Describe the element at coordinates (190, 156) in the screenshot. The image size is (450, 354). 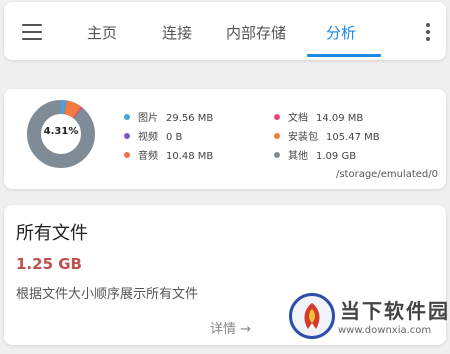
I see `legend-value: 10.48 MB` at that location.